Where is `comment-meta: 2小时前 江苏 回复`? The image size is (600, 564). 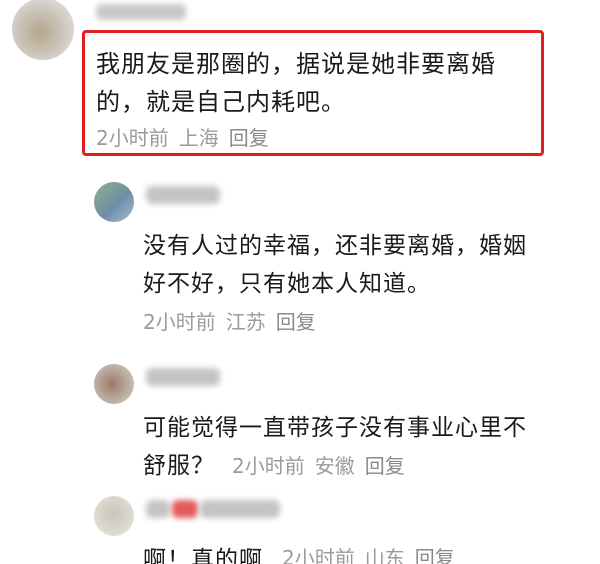 comment-meta: 2小时前 江苏 回复 is located at coordinates (229, 320).